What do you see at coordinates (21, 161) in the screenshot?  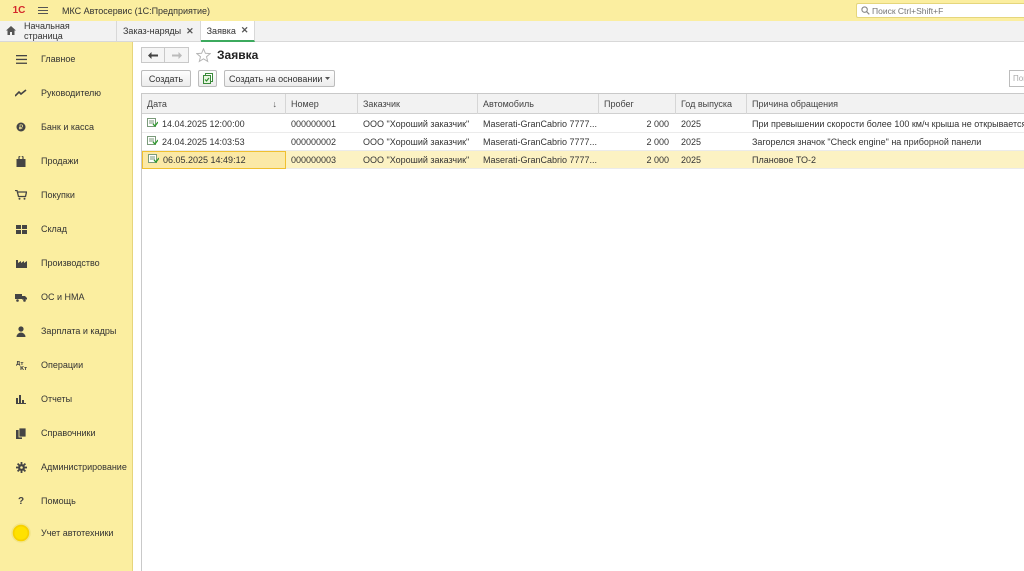 I see `bag-icon` at bounding box center [21, 161].